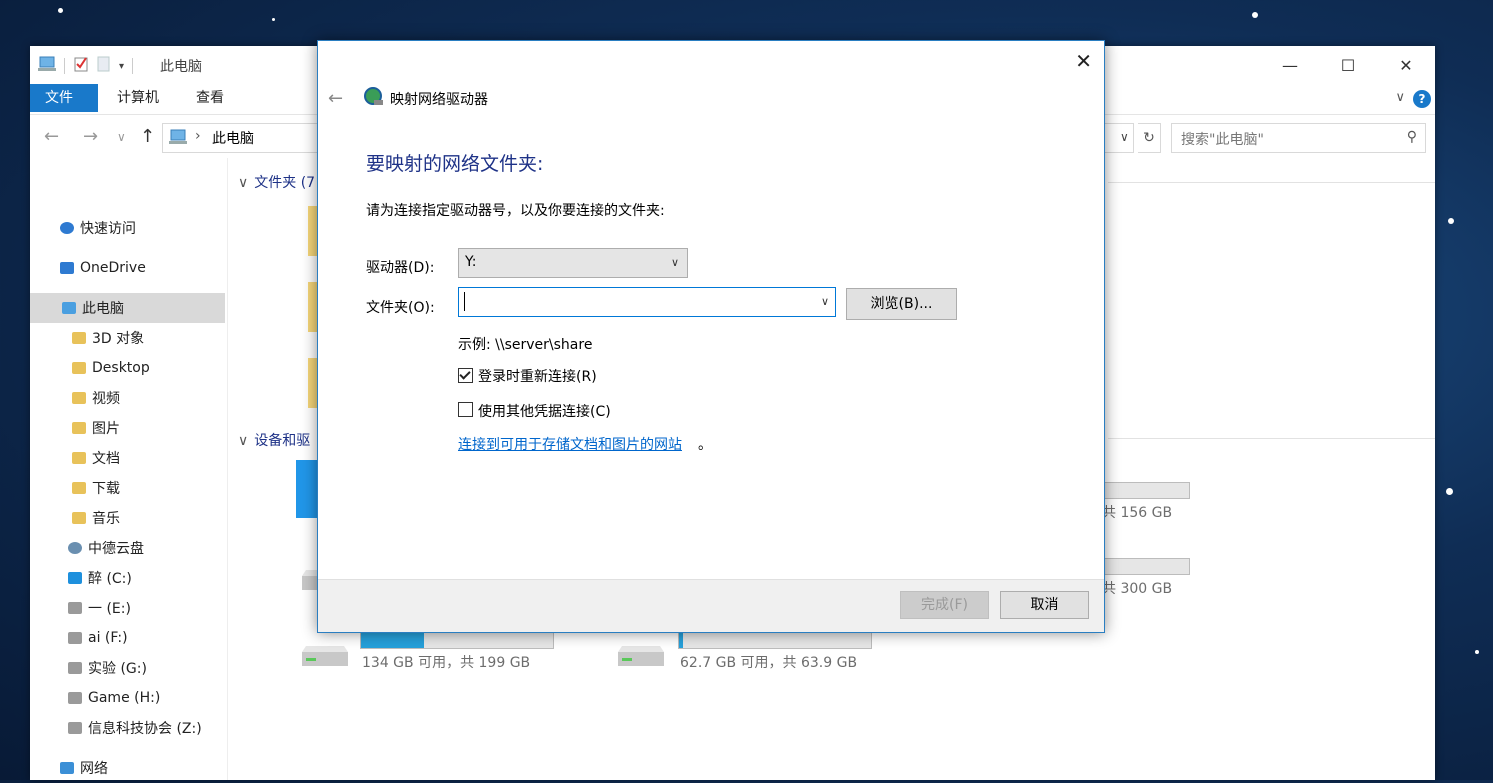  What do you see at coordinates (276, 182) in the screenshot?
I see `folders-group-header: ∨ 文件夹 (7` at bounding box center [276, 182].